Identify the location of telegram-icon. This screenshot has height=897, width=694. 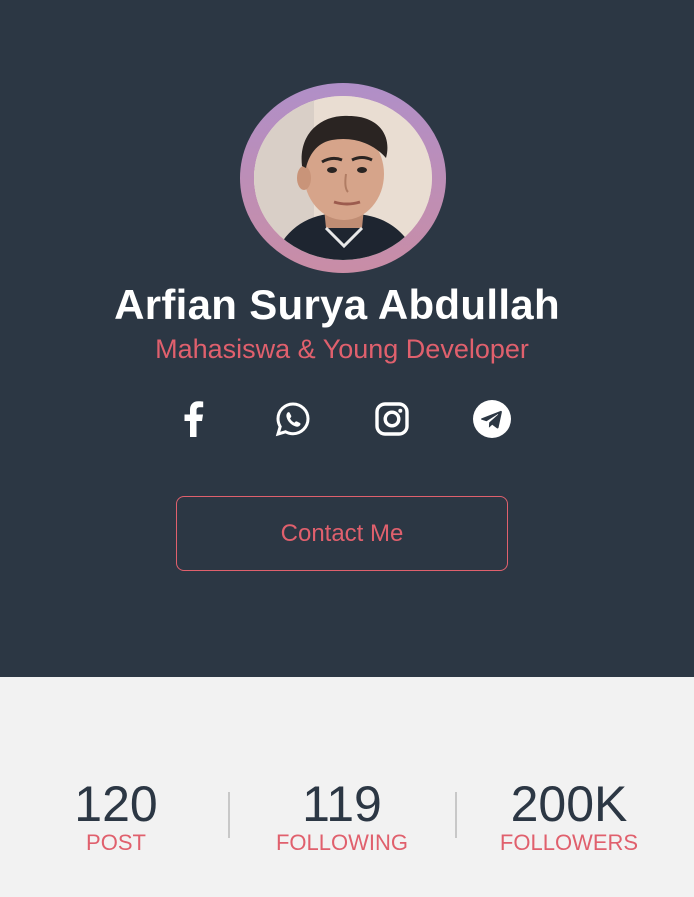
(492, 419).